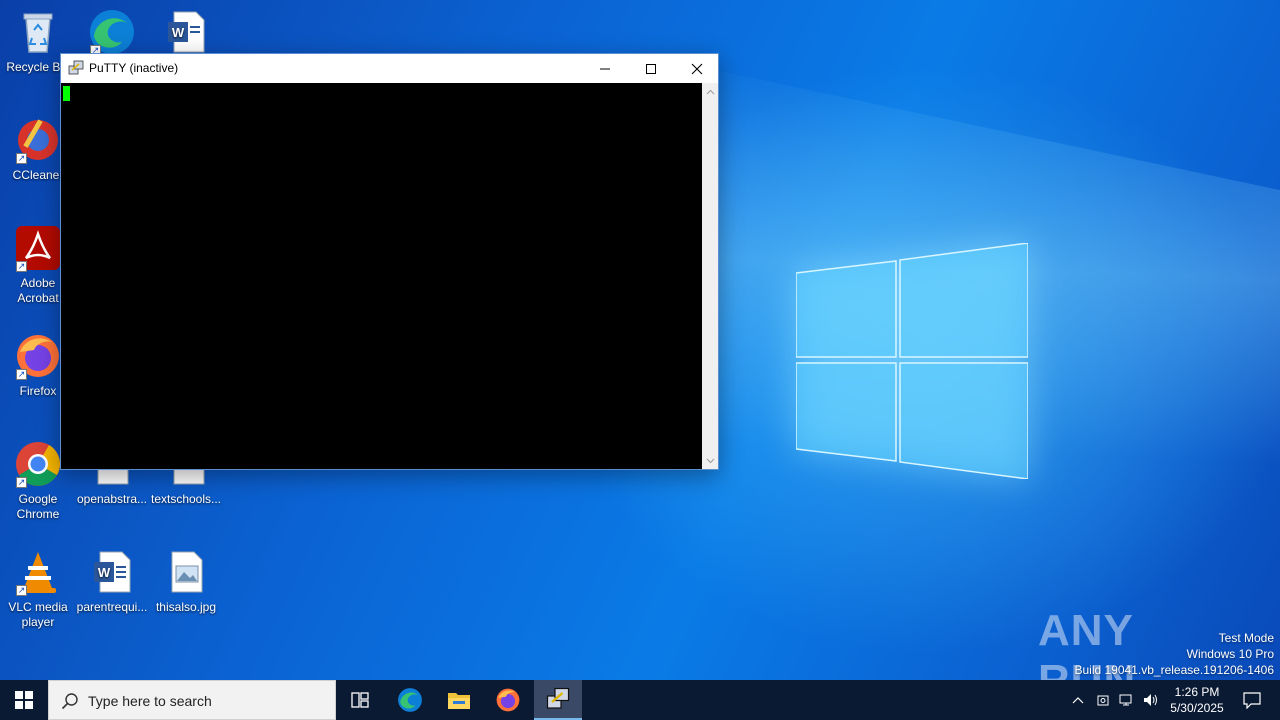 The image size is (1280, 720). I want to click on tray-volume-icon, so click(1151, 700).